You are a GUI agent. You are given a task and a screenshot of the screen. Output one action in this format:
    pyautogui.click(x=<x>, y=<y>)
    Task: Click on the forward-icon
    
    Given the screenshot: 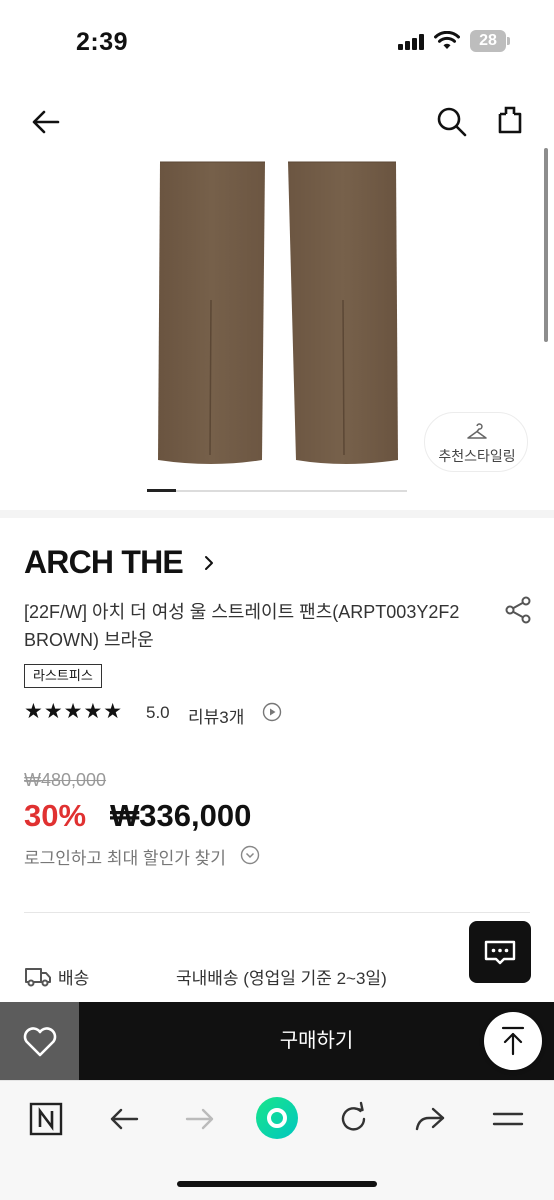 What is the action you would take?
    pyautogui.click(x=199, y=1119)
    